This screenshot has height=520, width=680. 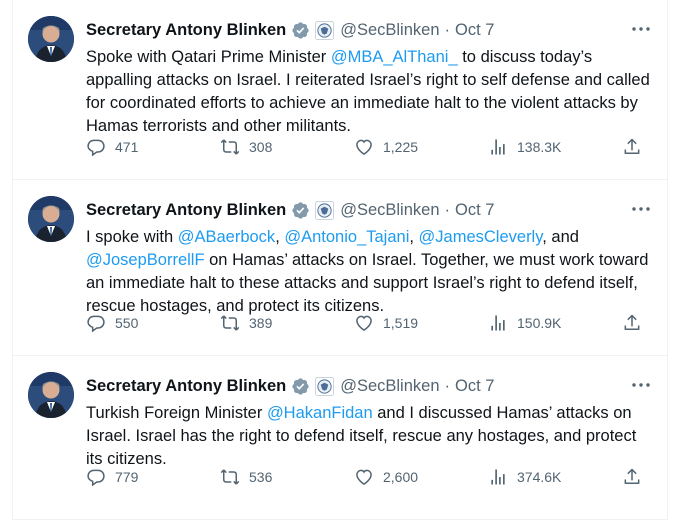 I want to click on mention-link: @JosepBorrellF, so click(x=145, y=260).